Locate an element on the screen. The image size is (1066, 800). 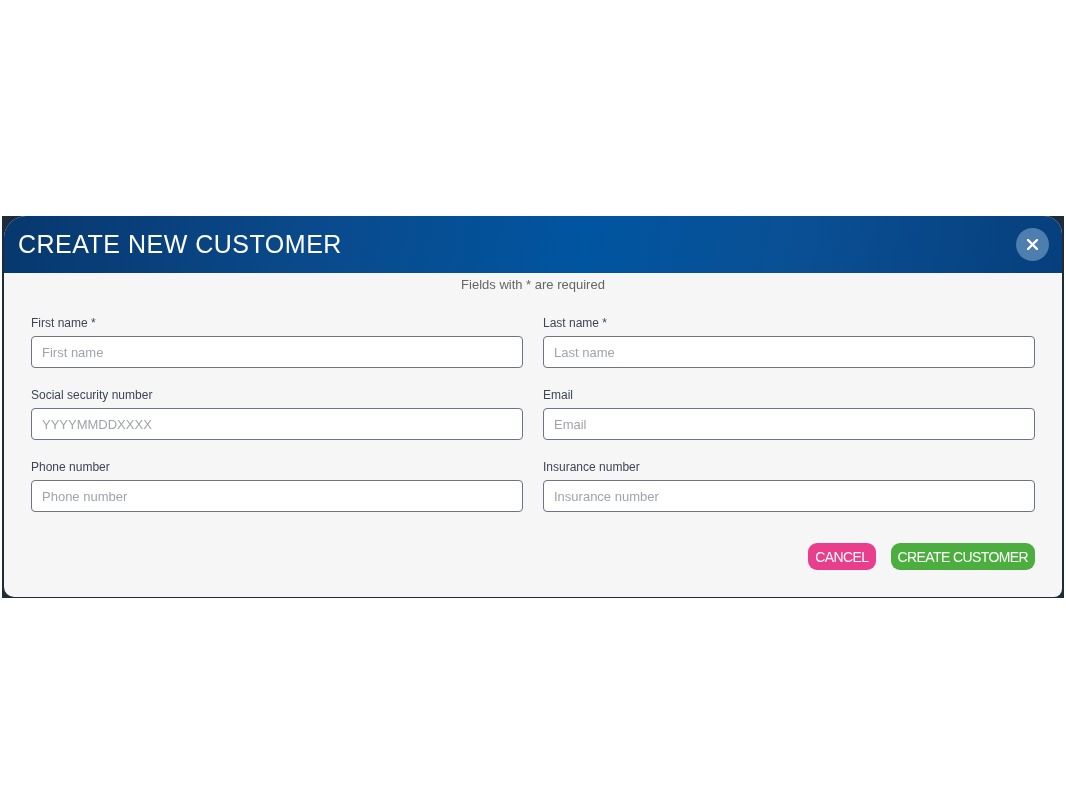
cancel-button: CANCEL is located at coordinates (842, 556).